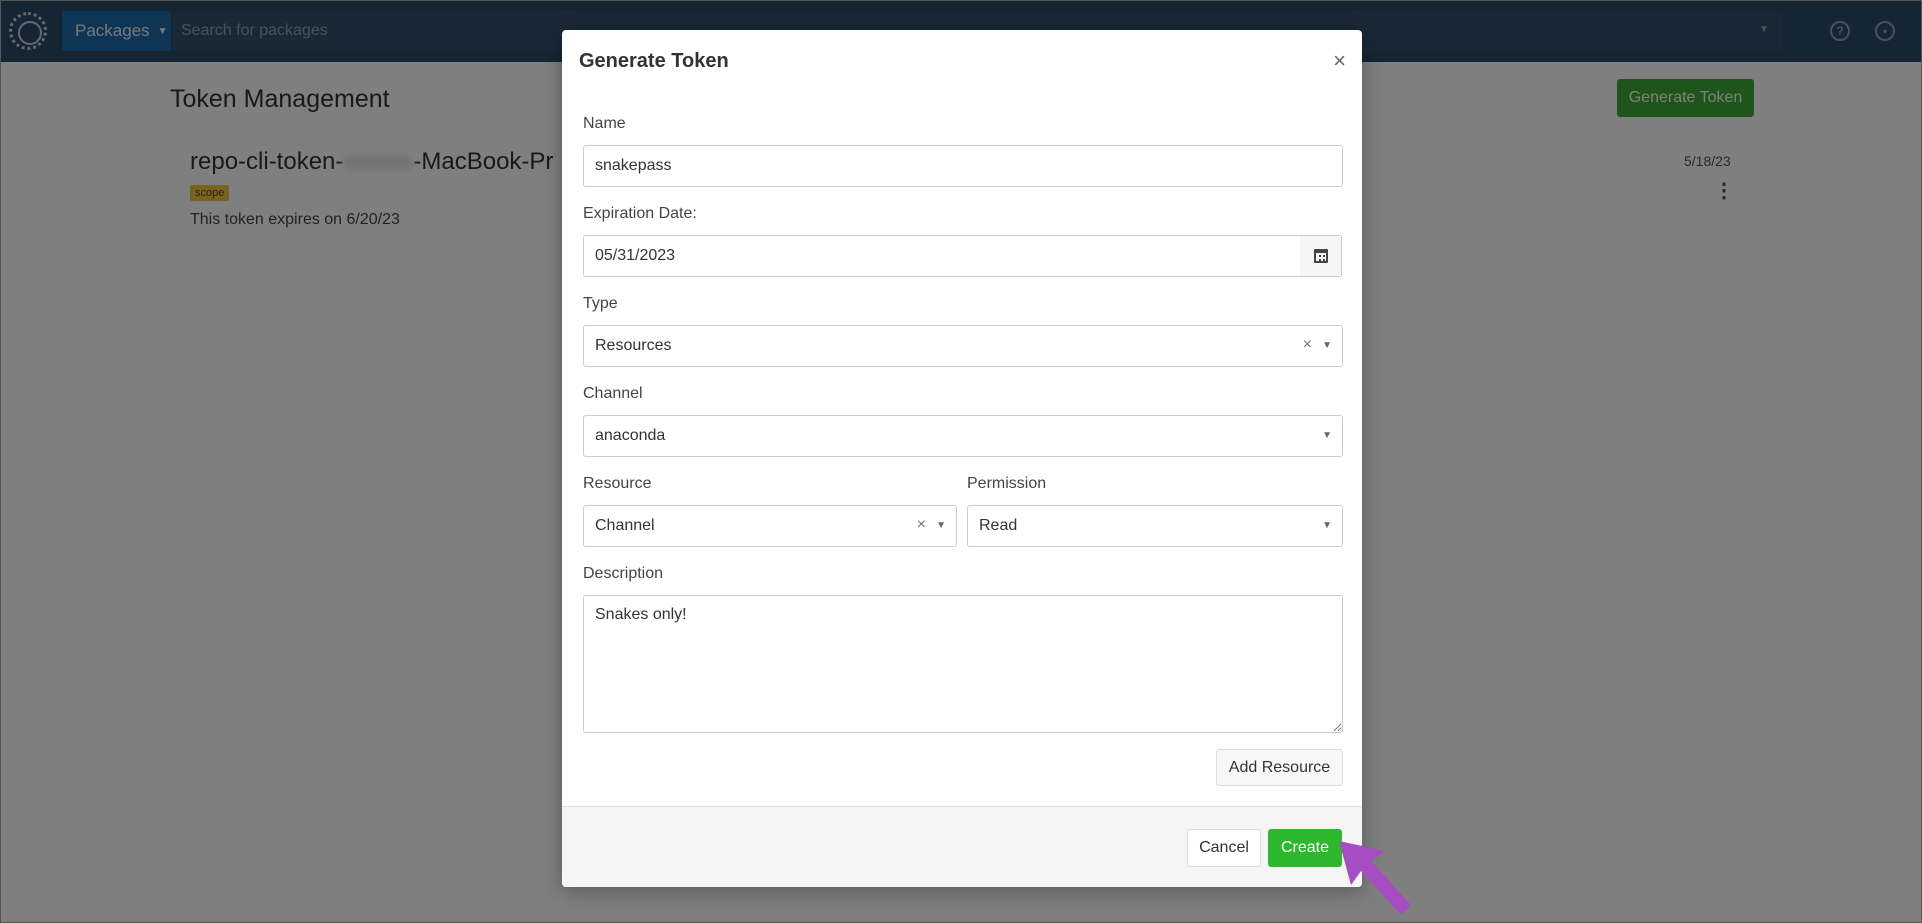  Describe the element at coordinates (640, 213) in the screenshot. I see `expiration-date-label: Expiration Date:` at that location.